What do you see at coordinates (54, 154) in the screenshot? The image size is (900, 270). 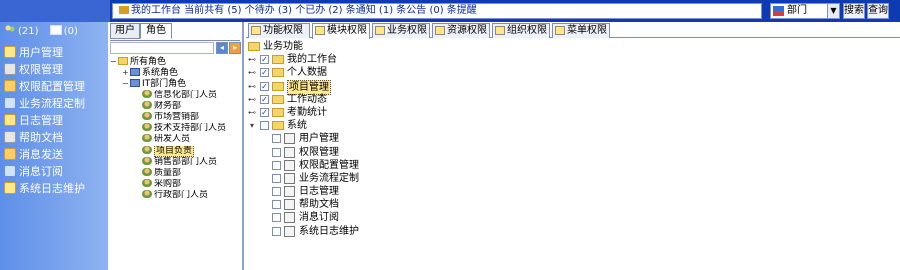 I see `nav-item: 消息发送` at bounding box center [54, 154].